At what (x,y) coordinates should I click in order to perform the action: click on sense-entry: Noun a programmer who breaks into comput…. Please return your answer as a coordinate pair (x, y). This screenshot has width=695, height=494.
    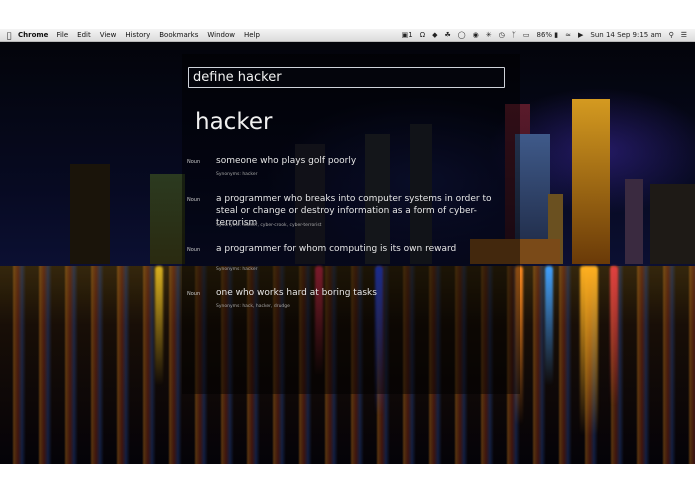
    Looking at the image, I should click on (347, 215).